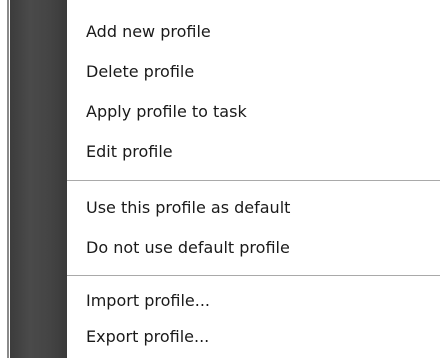  What do you see at coordinates (140, 72) in the screenshot?
I see `menu-item-delete-profile: Delete profile` at bounding box center [140, 72].